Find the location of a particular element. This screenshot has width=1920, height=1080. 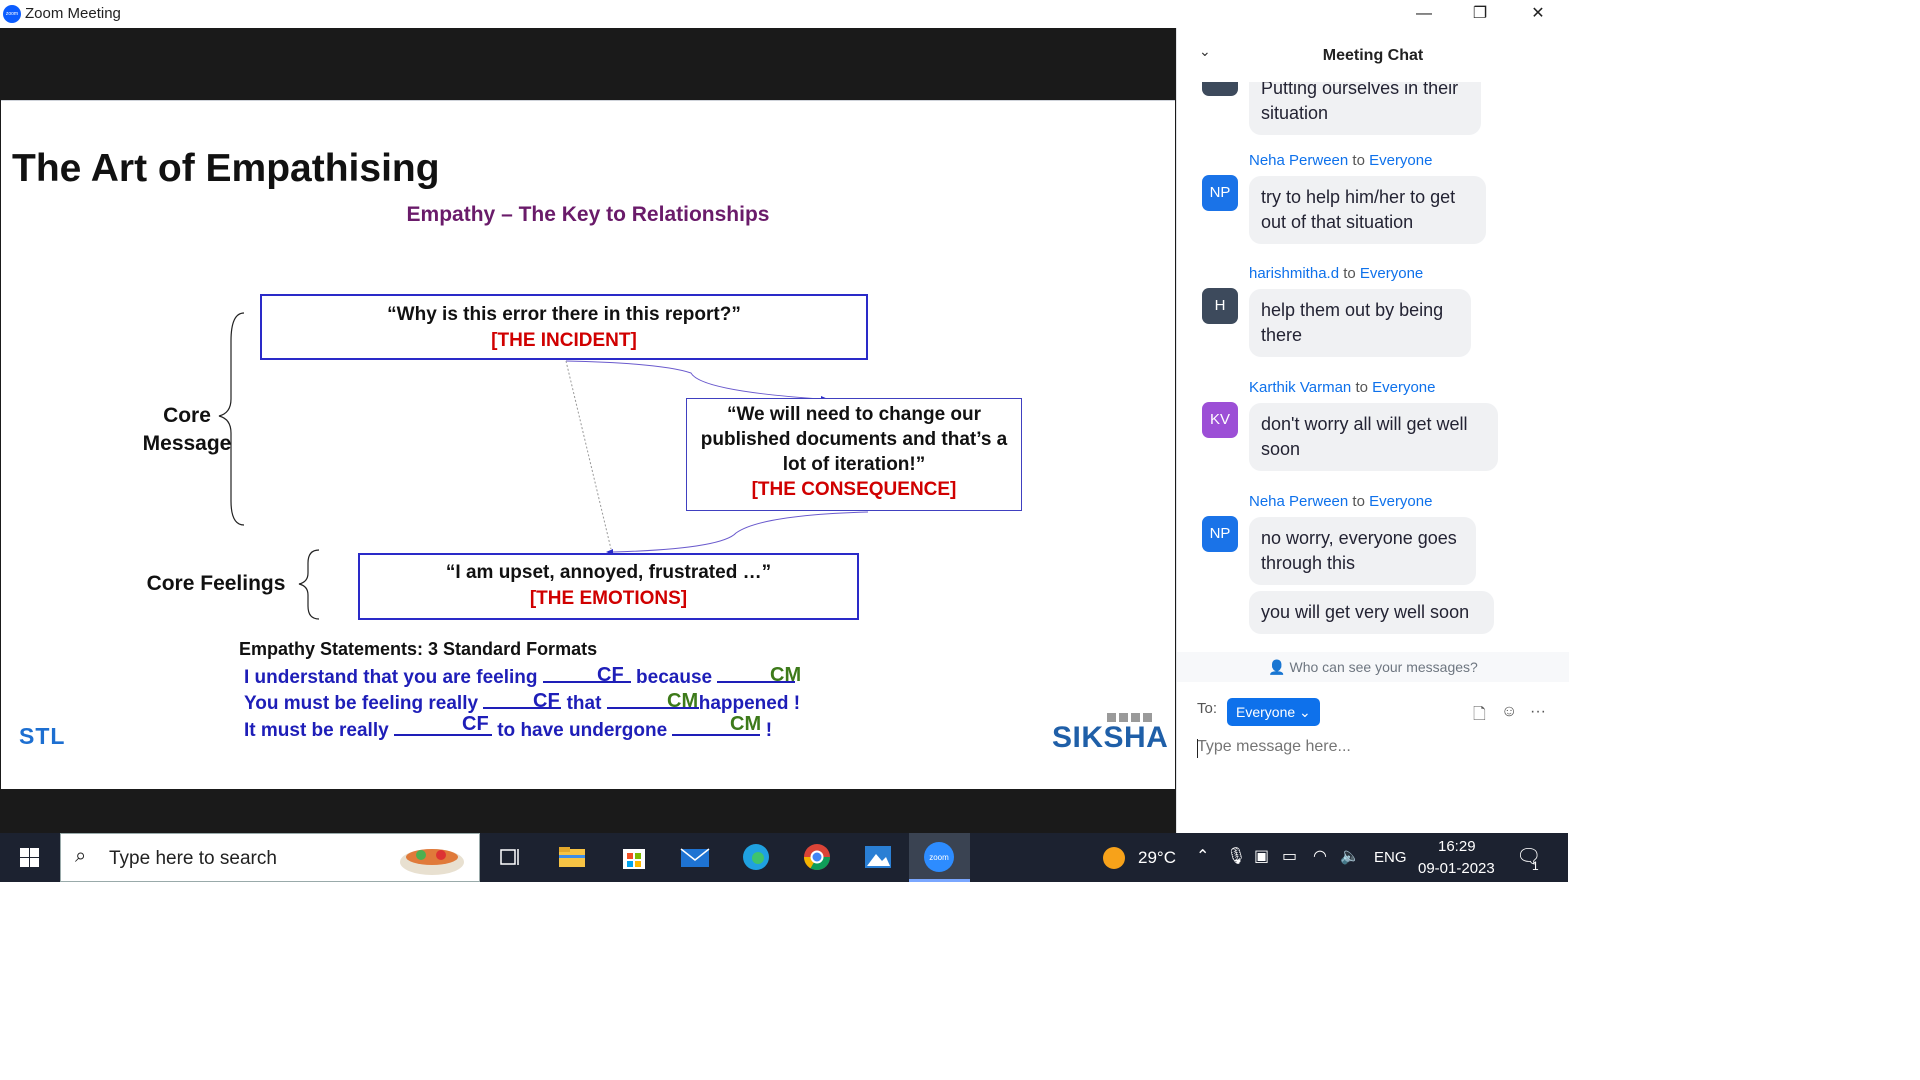

chat-title: Meeting Chat is located at coordinates (1373, 55).